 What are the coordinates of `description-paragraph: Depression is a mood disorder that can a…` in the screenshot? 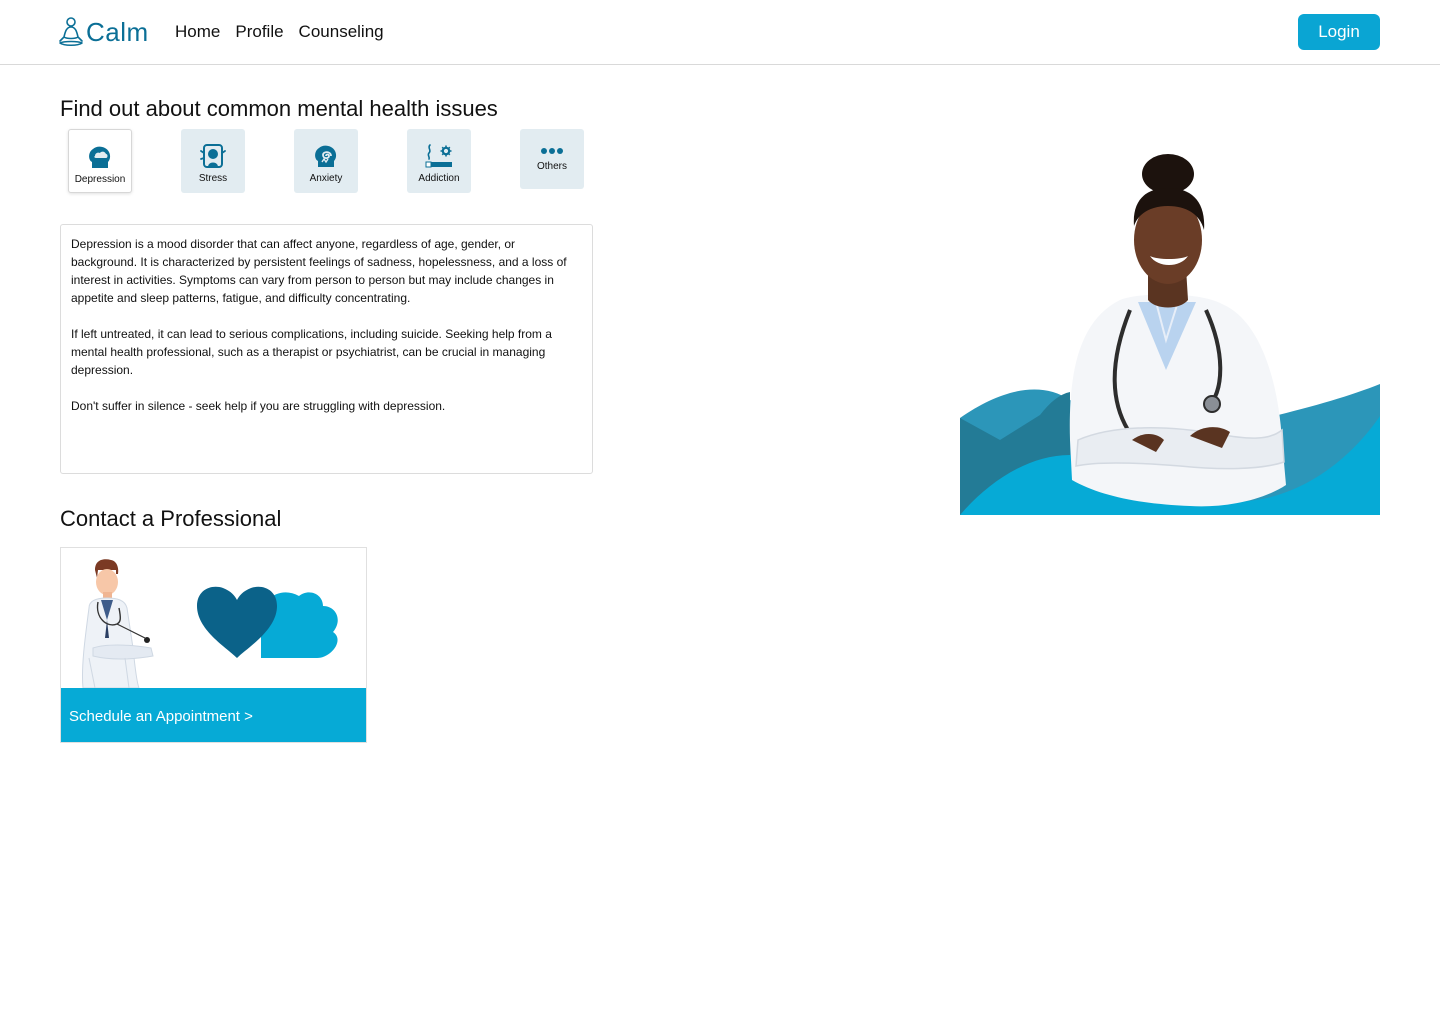 It's located at (319, 271).